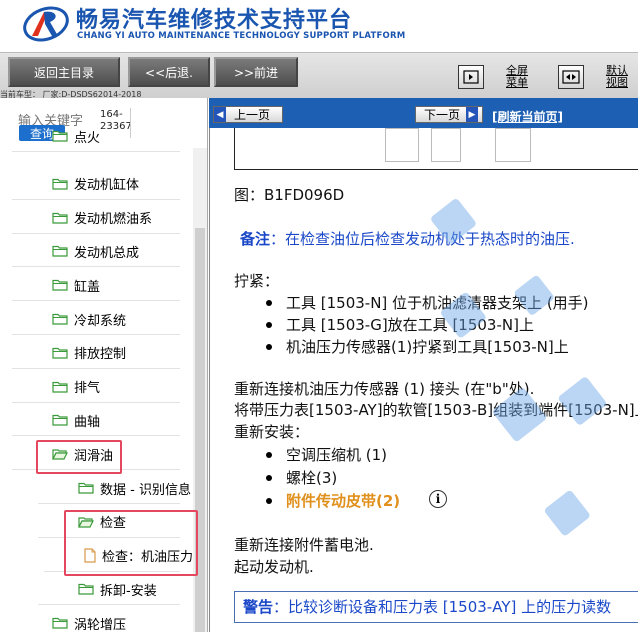 The image size is (638, 632). Describe the element at coordinates (87, 138) in the screenshot. I see `tree-item-label: 点火` at that location.